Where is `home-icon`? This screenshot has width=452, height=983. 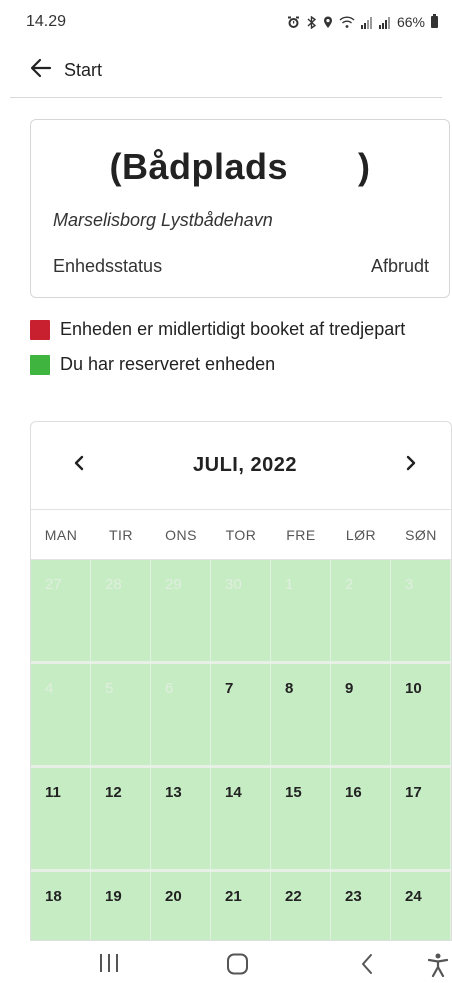
home-icon is located at coordinates (238, 966).